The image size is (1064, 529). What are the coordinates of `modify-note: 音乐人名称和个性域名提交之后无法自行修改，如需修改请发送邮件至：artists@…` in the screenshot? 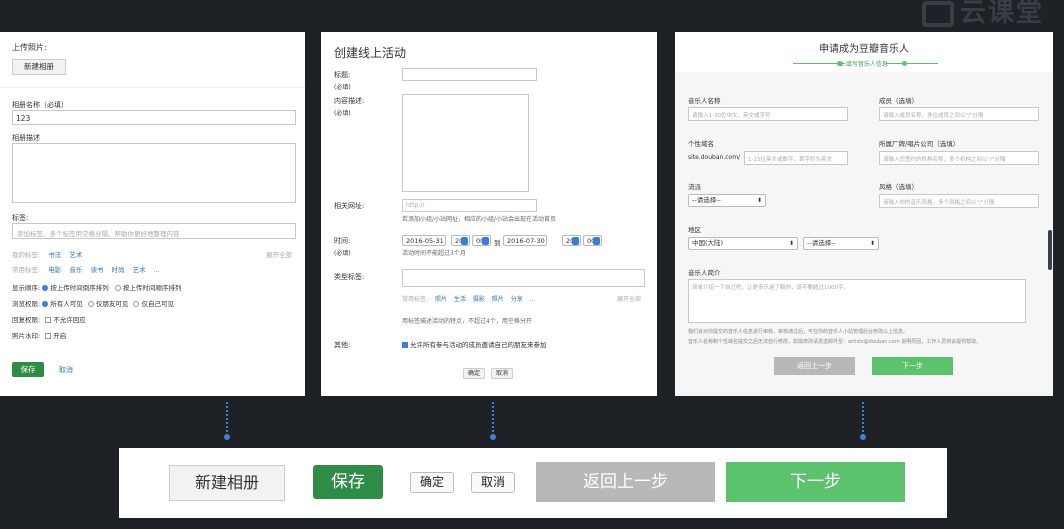 It's located at (835, 342).